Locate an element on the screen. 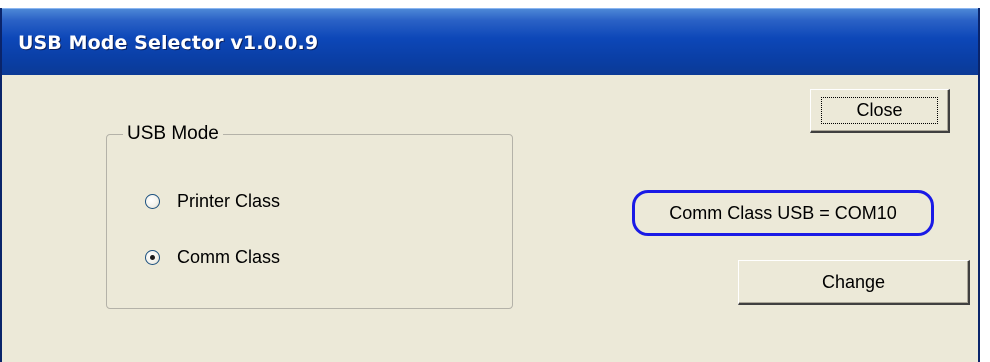  radio-option-comm-class: Comm Class is located at coordinates (212, 257).